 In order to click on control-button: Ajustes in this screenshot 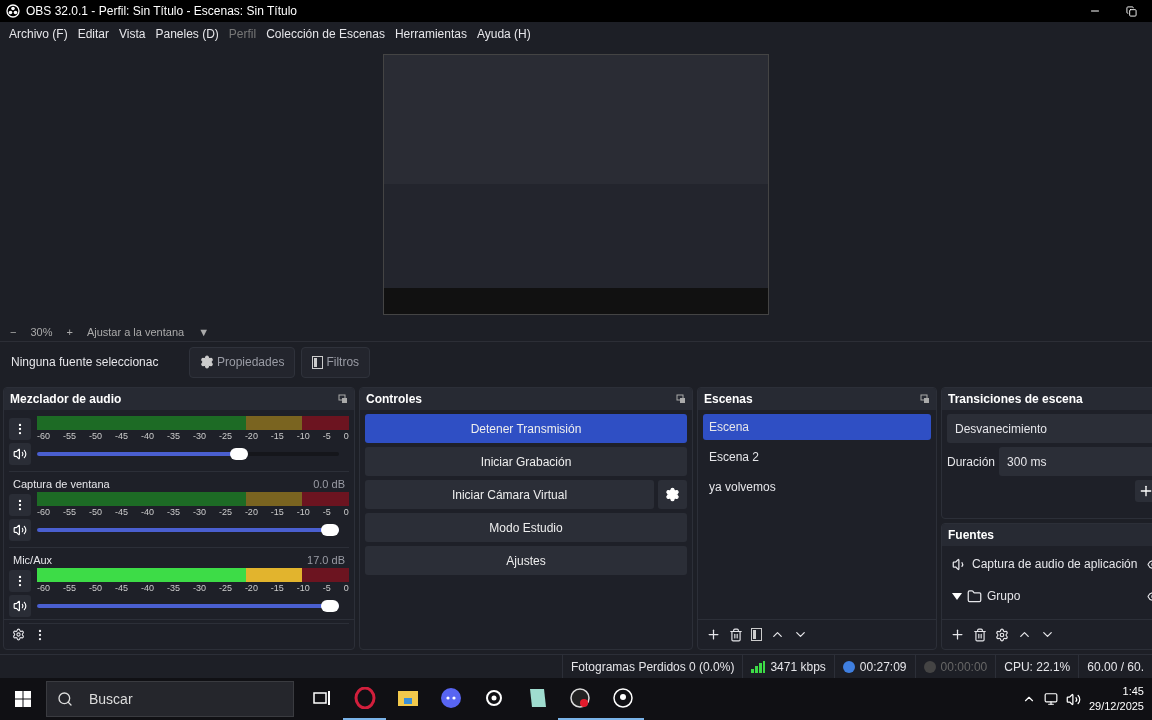, I will do `click(526, 560)`.